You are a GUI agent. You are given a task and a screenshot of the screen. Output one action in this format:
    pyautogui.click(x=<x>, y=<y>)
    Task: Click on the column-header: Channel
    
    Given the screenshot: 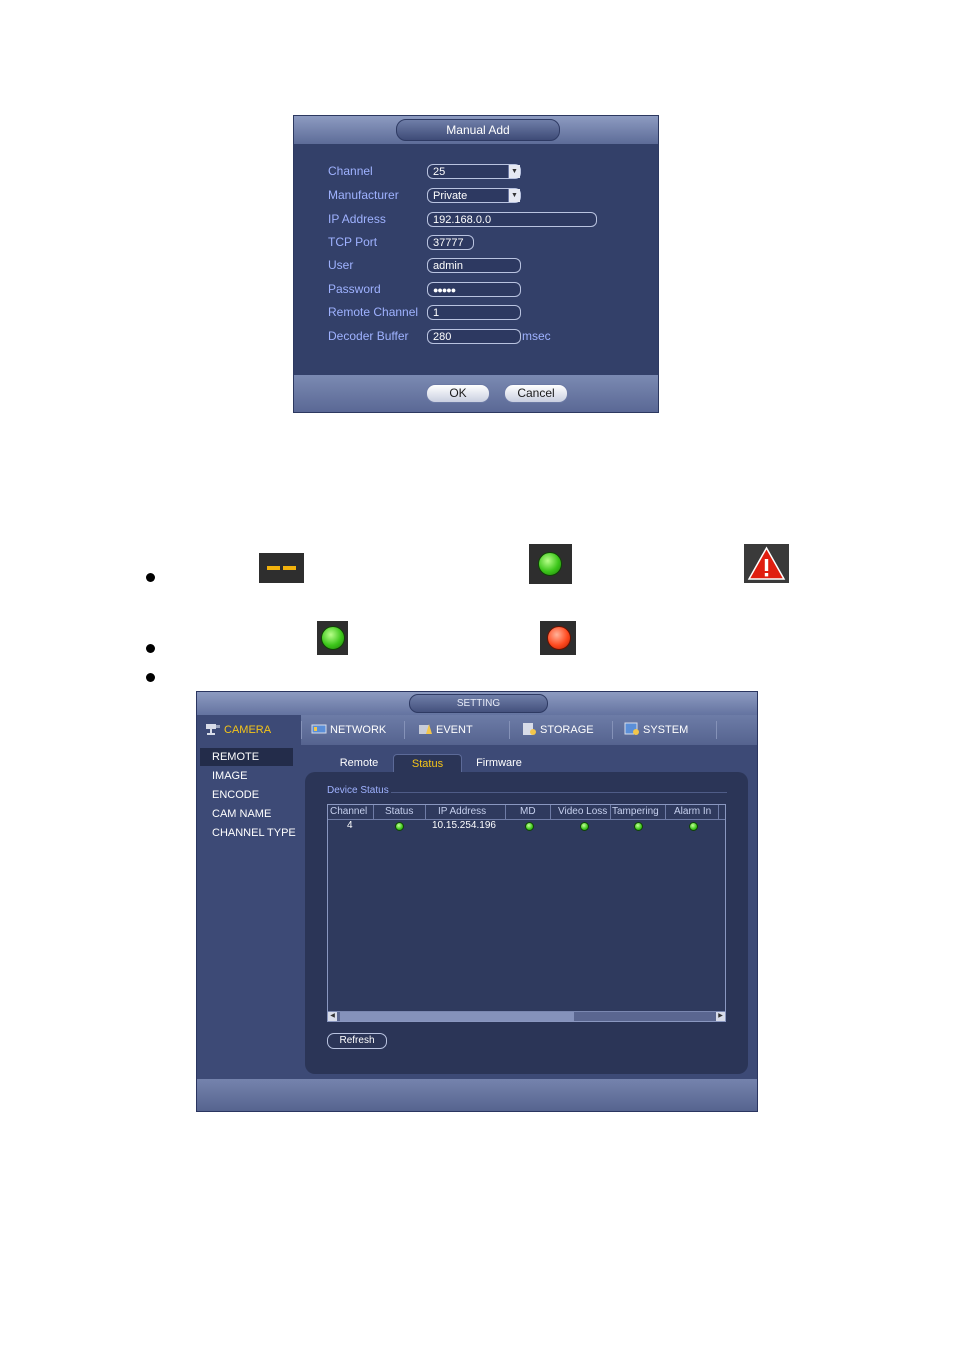 What is the action you would take?
    pyautogui.click(x=349, y=811)
    